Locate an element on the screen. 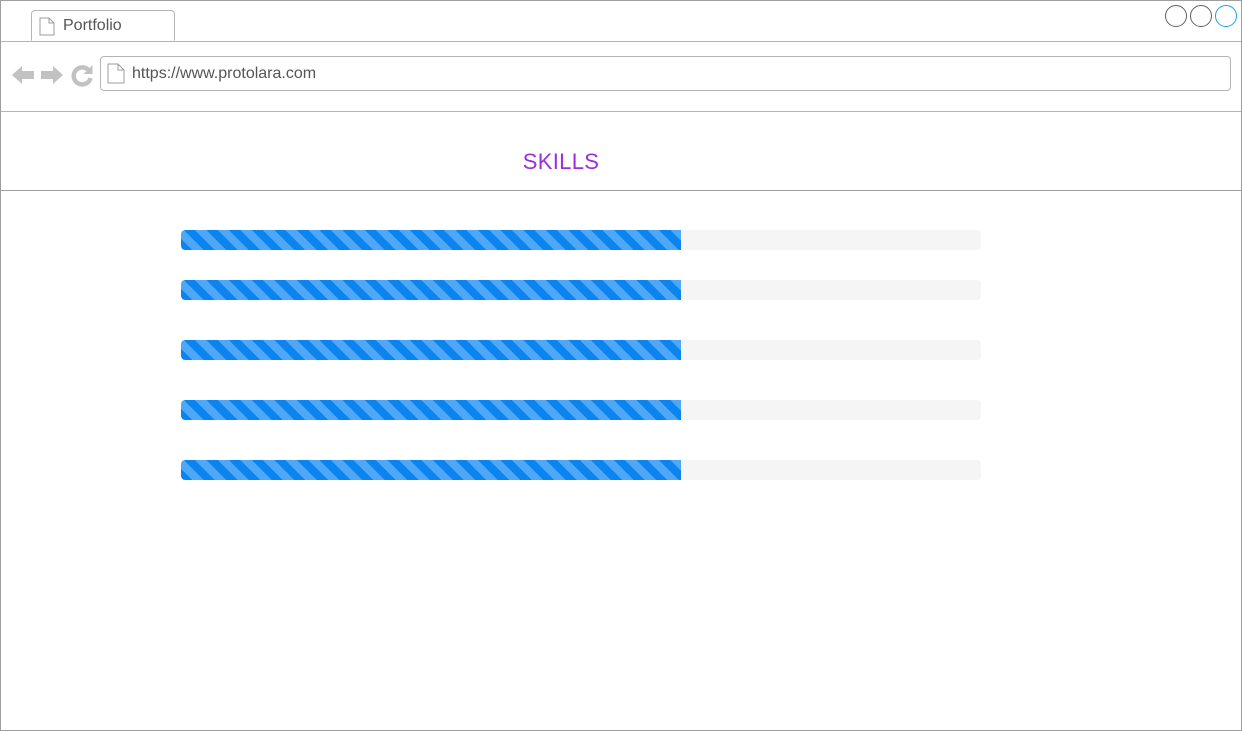 This screenshot has height=731, width=1242. url-text: https://www.protolara.com is located at coordinates (224, 73).